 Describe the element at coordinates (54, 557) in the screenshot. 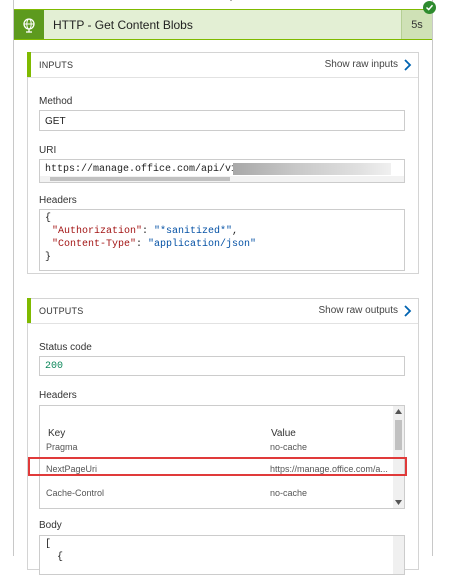

I see `body-open-brace: {` at that location.